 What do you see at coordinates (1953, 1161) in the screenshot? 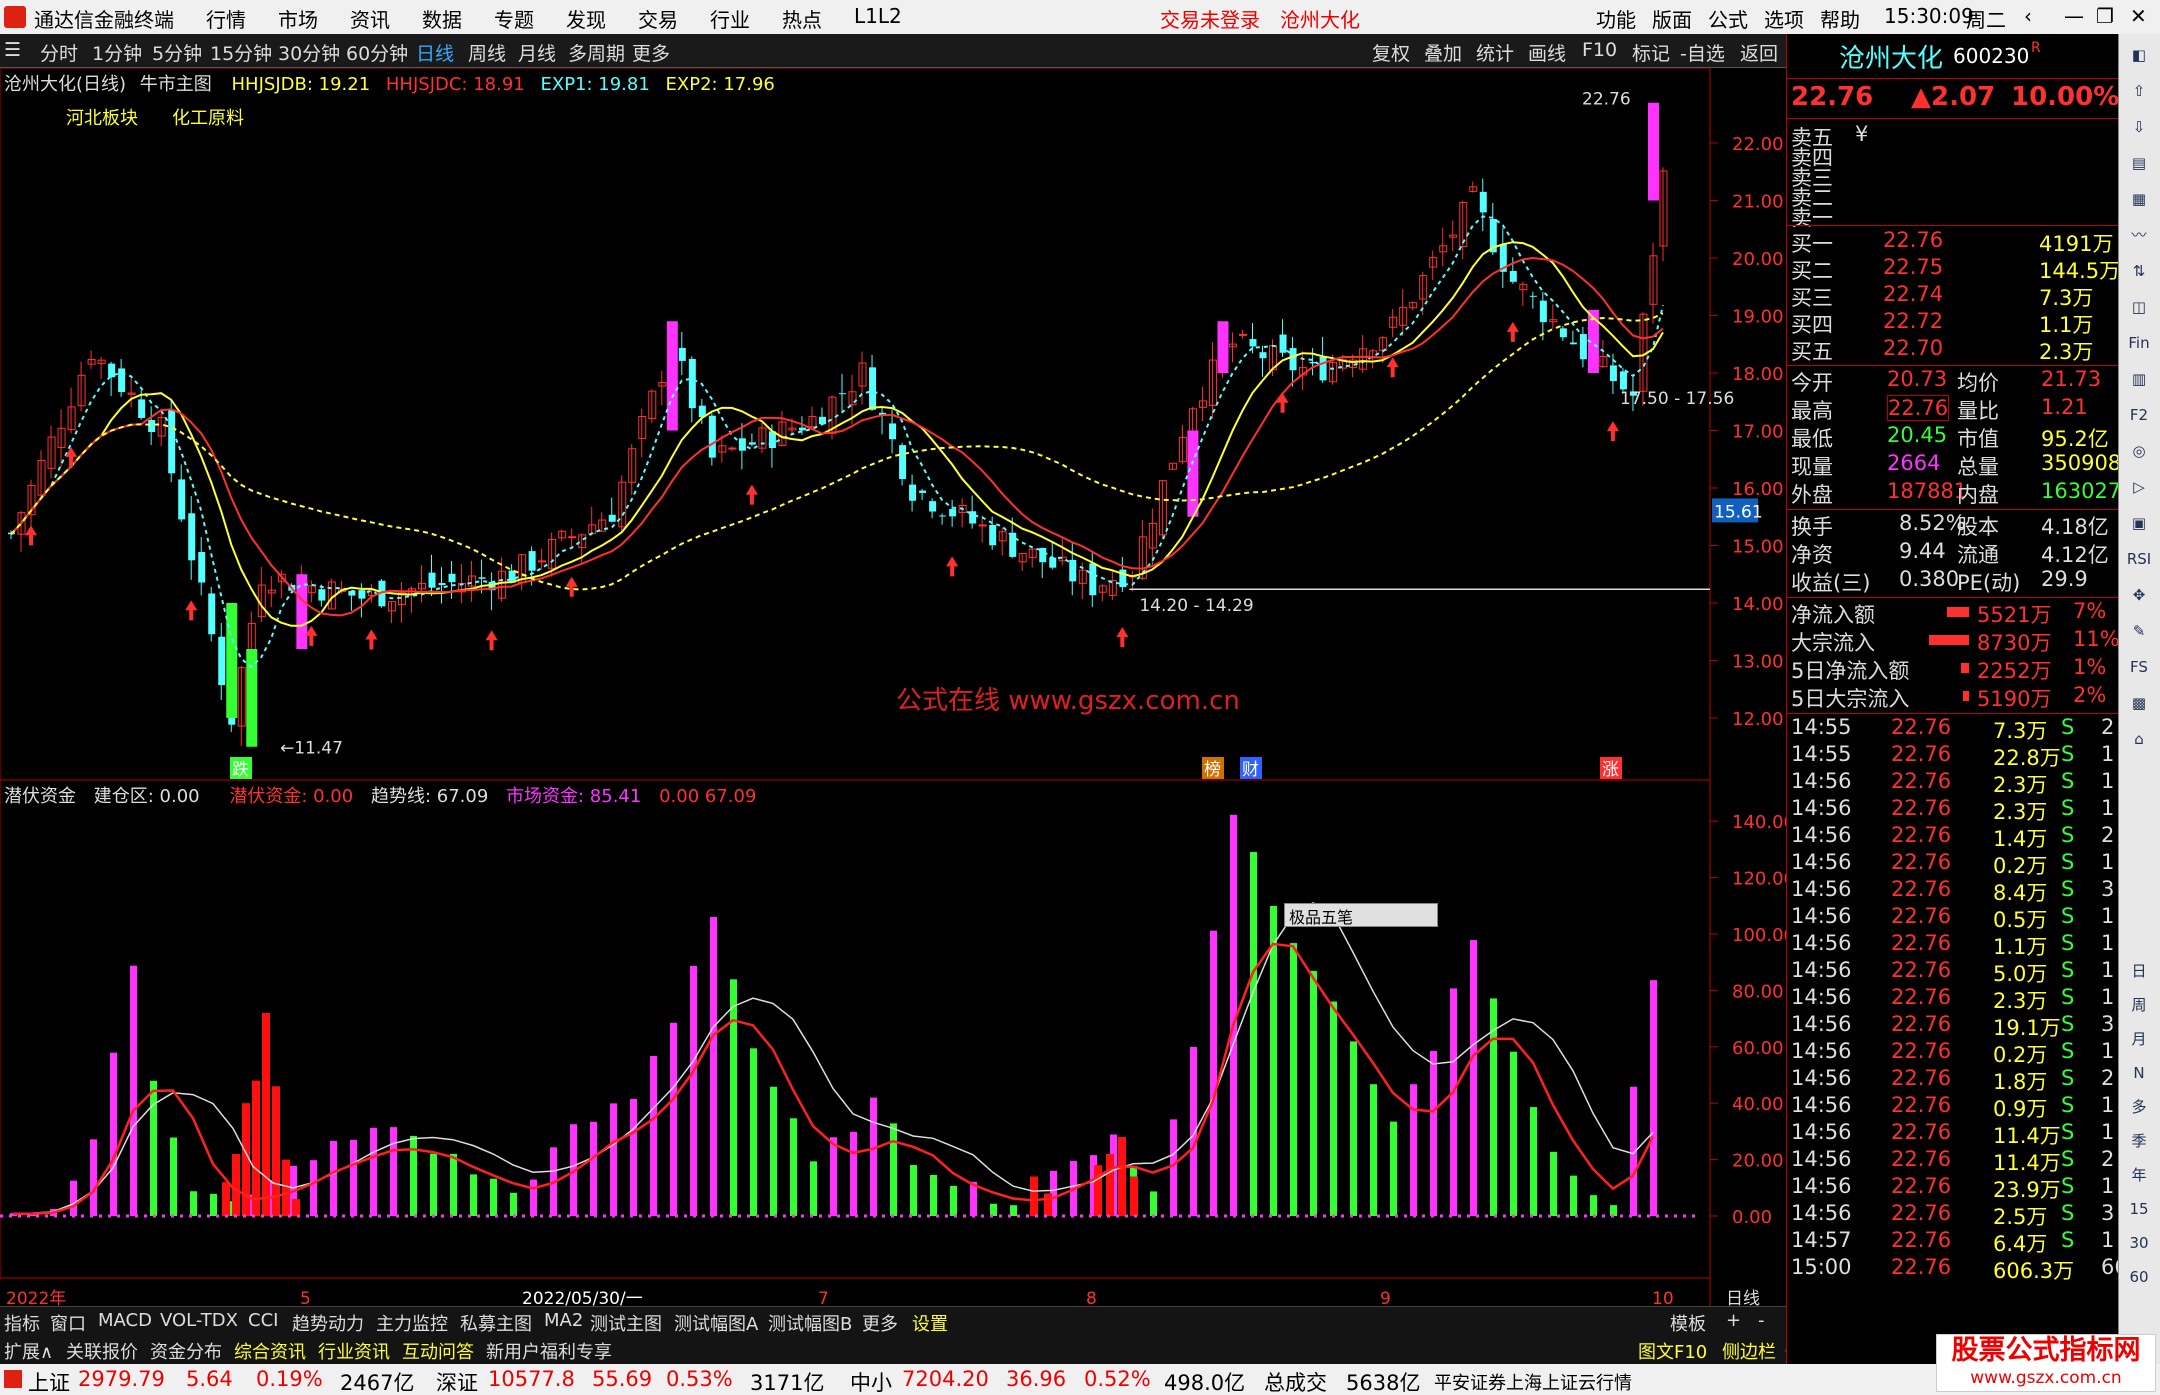
I see `tick-row: 14:56 22.76 11.4万 S 2` at bounding box center [1953, 1161].